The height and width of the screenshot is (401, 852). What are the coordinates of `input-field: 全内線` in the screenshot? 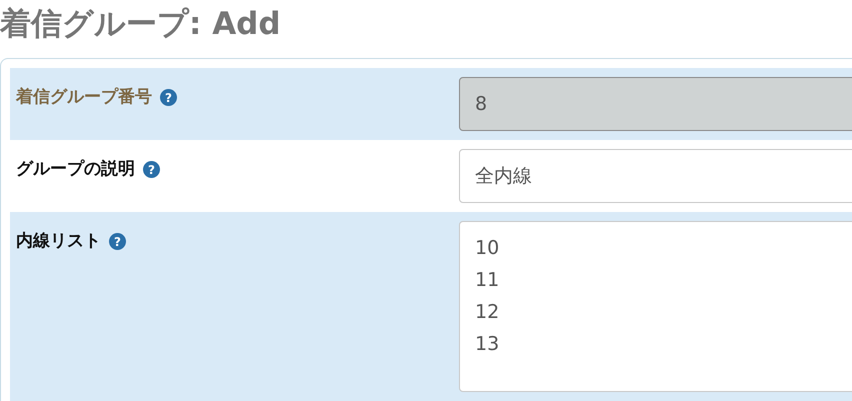 It's located at (655, 176).